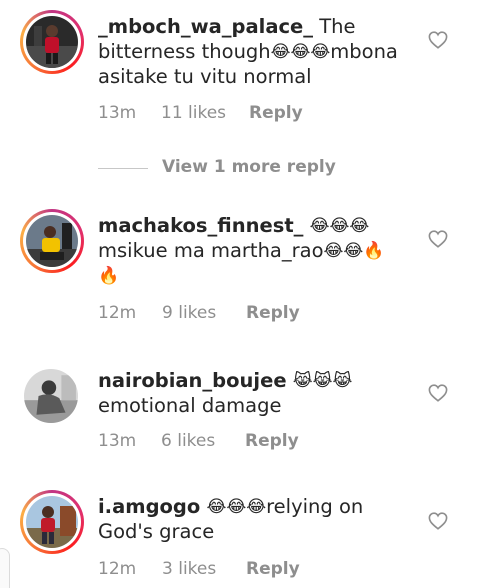  I want to click on comment-username: _mboch_wa_palace_, so click(205, 26).